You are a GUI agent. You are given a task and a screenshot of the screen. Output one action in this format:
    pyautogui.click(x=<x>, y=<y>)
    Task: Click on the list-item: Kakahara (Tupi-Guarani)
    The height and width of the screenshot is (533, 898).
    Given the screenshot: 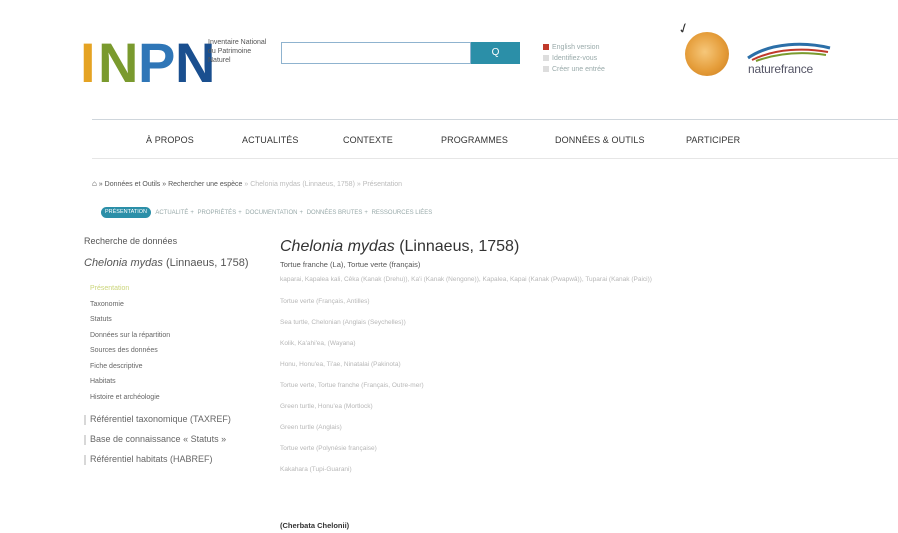 What is the action you would take?
    pyautogui.click(x=316, y=469)
    